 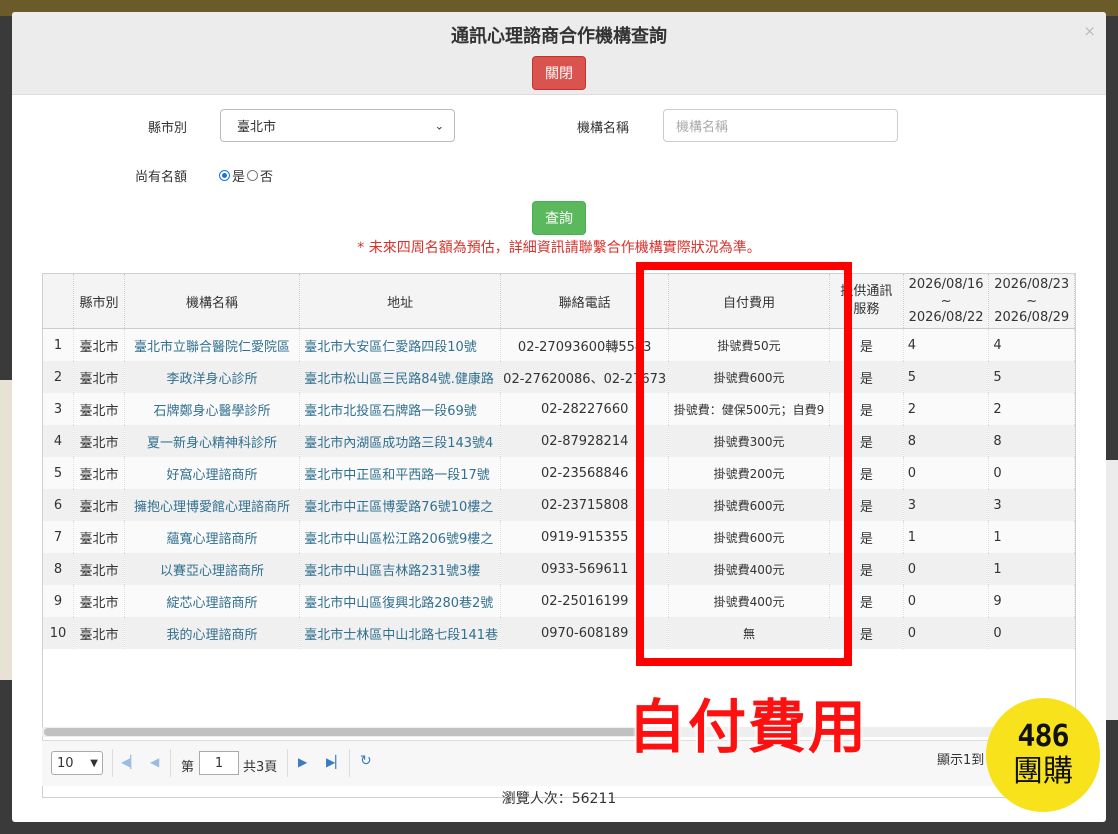 What do you see at coordinates (212, 537) in the screenshot?
I see `cell-name: 蘊寬心理諮商所` at bounding box center [212, 537].